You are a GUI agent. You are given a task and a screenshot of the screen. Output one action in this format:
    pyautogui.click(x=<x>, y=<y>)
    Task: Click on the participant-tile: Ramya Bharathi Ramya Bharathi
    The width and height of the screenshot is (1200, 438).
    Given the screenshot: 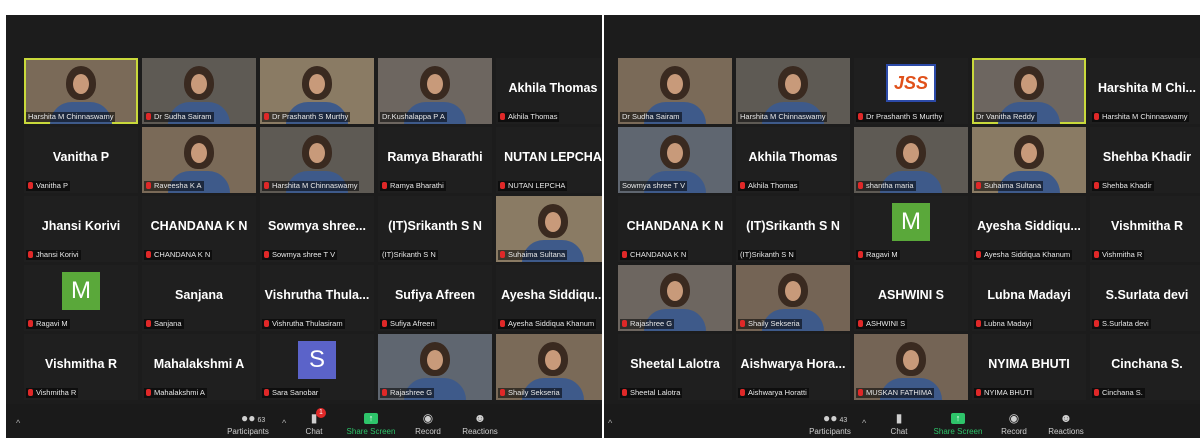 What is the action you would take?
    pyautogui.click(x=435, y=160)
    